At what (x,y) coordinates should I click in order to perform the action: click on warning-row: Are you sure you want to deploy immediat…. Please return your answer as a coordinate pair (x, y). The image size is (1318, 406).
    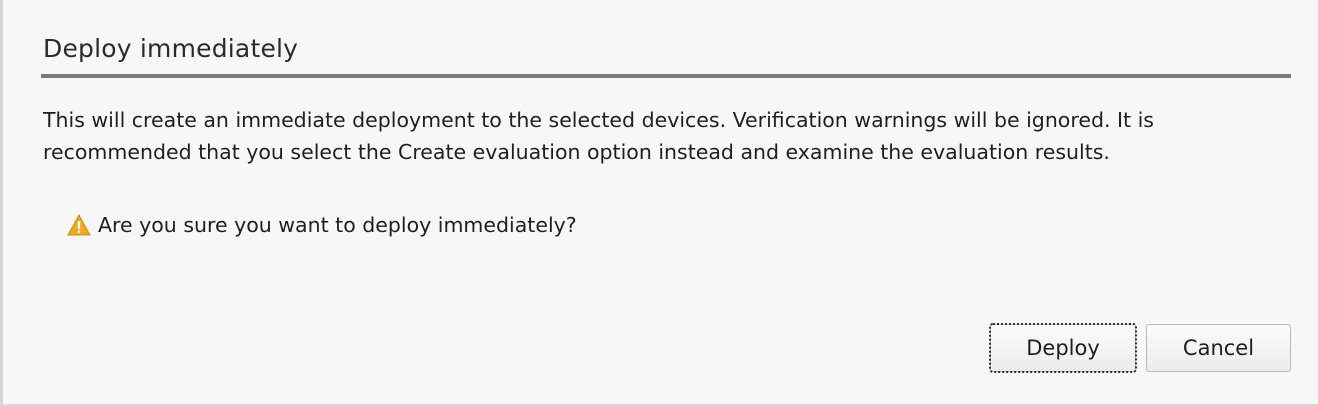
    Looking at the image, I should click on (322, 225).